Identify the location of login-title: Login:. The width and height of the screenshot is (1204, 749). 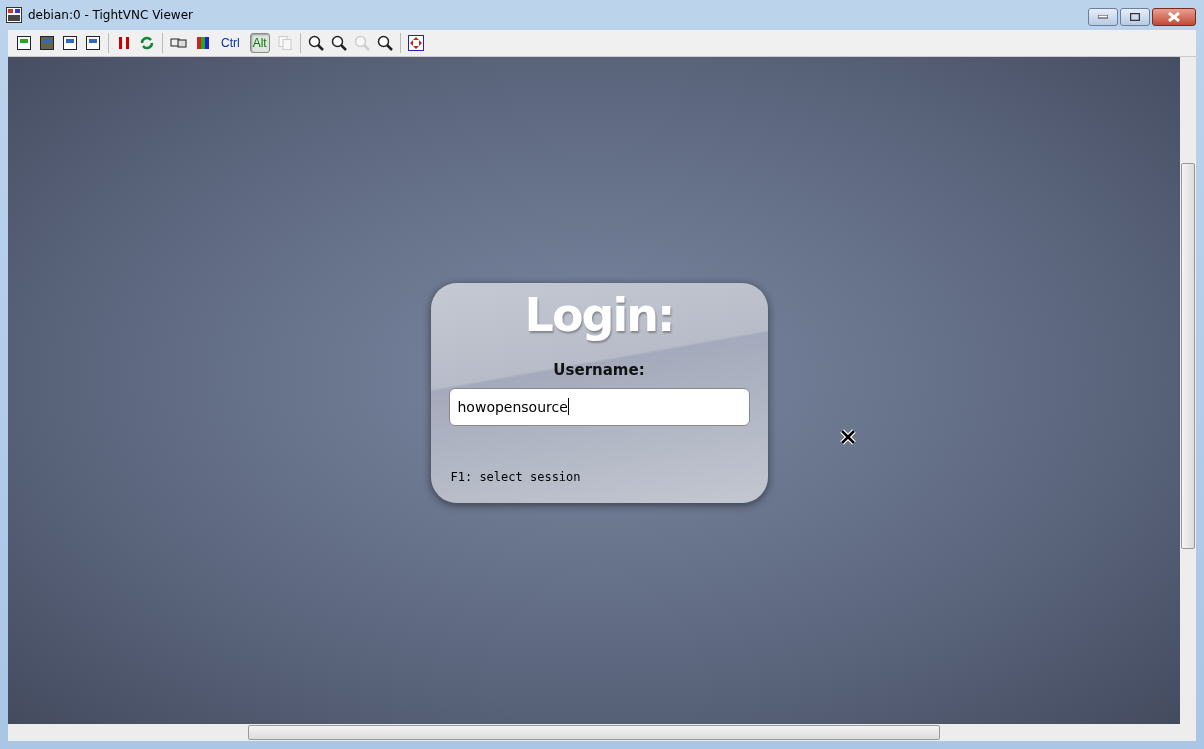
(599, 314).